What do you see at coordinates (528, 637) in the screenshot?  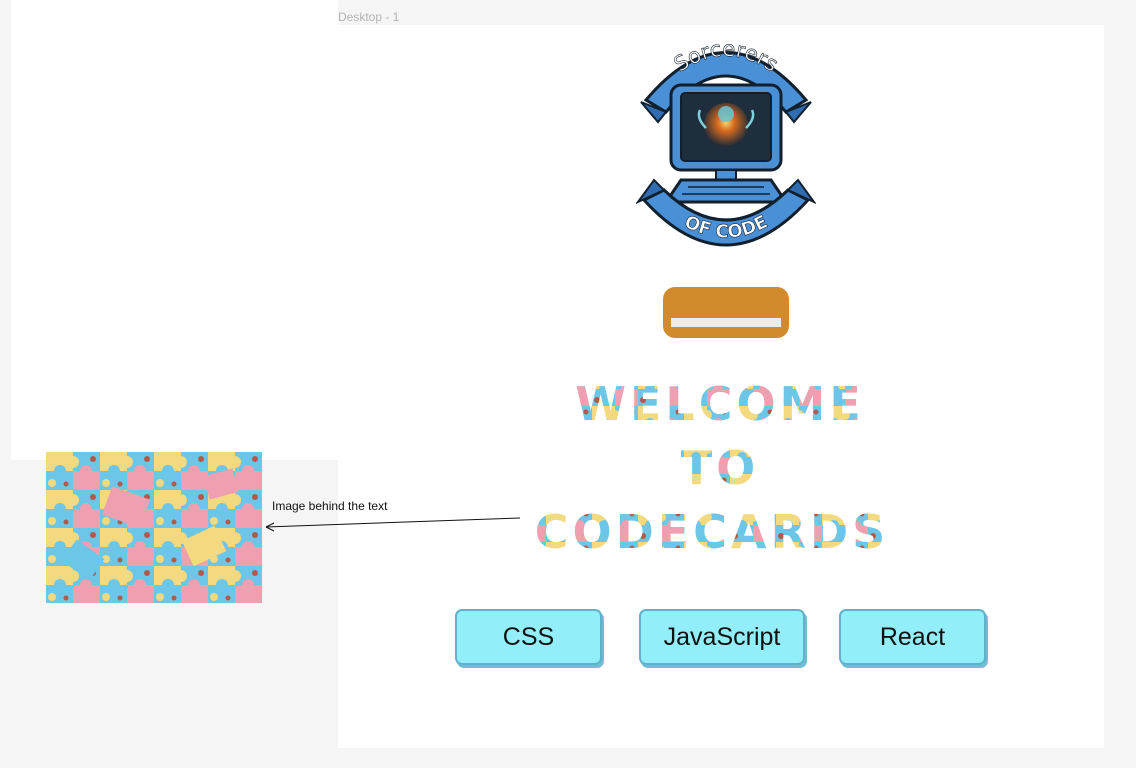 I see `css-button: CSS` at bounding box center [528, 637].